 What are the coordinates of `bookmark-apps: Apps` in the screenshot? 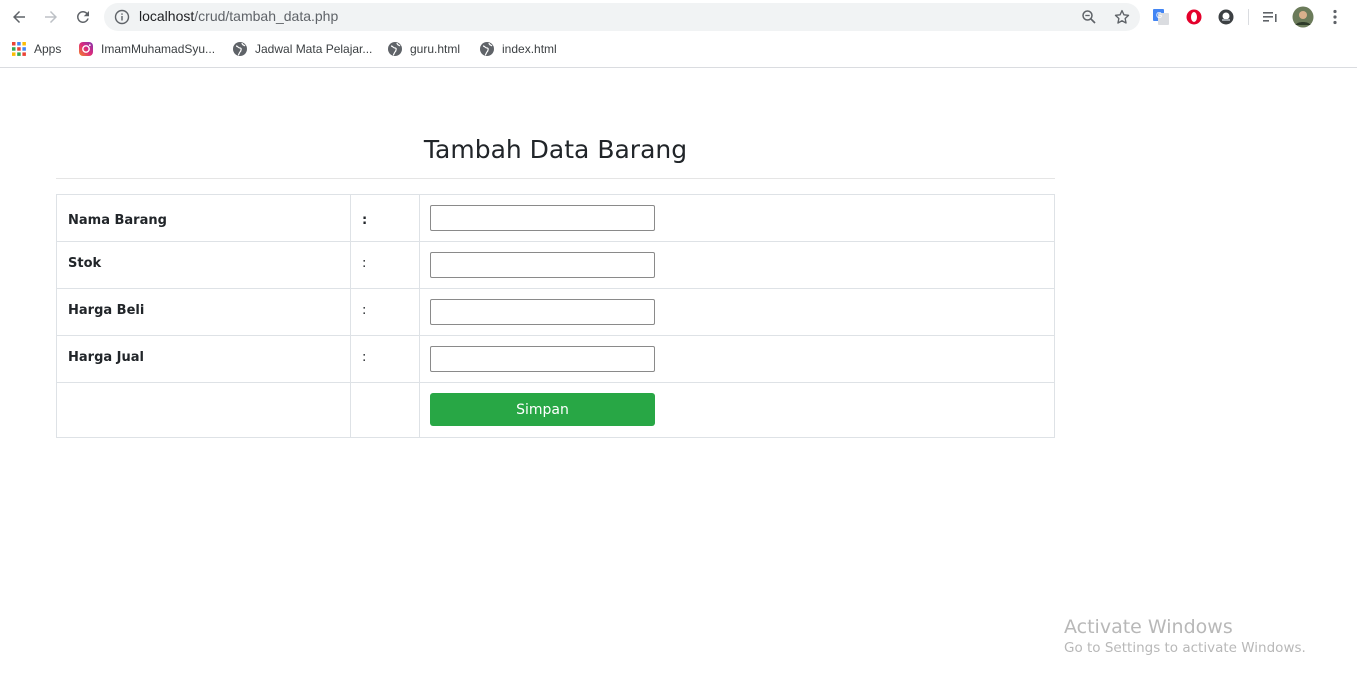 It's located at (36, 49).